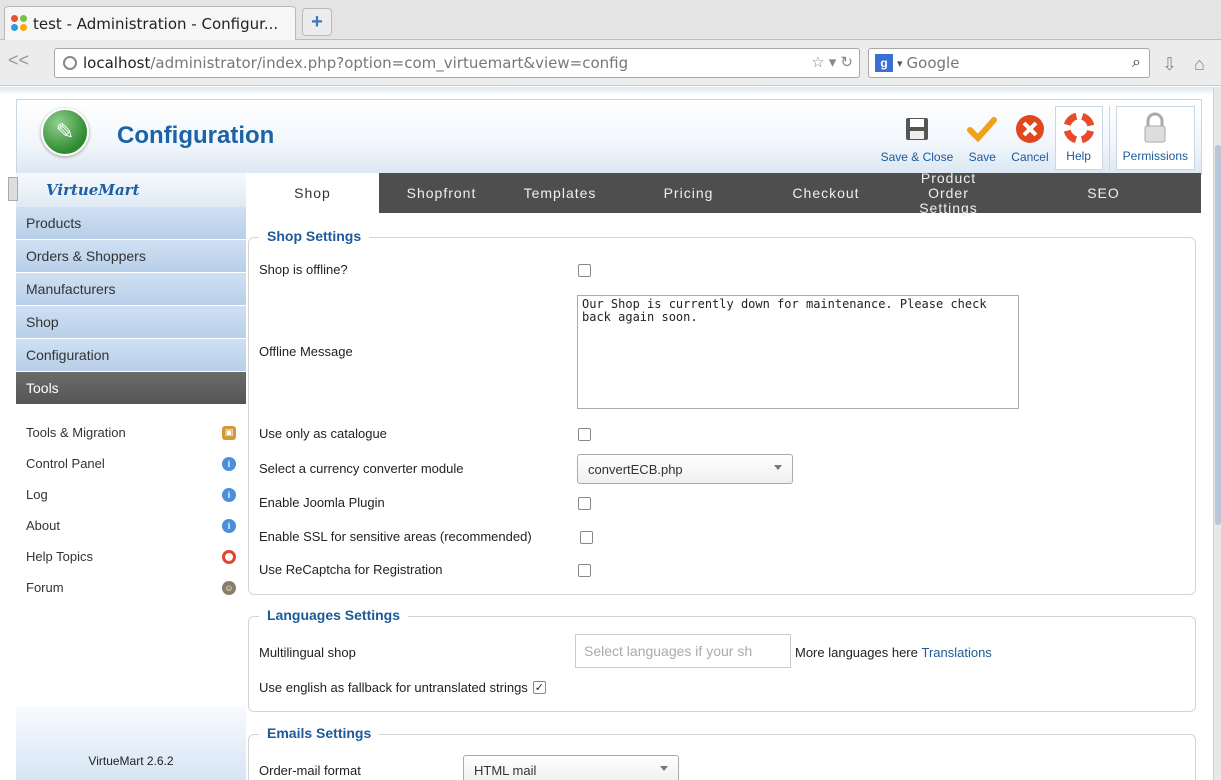  I want to click on languages-select-input: Select languages if your sh, so click(683, 651).